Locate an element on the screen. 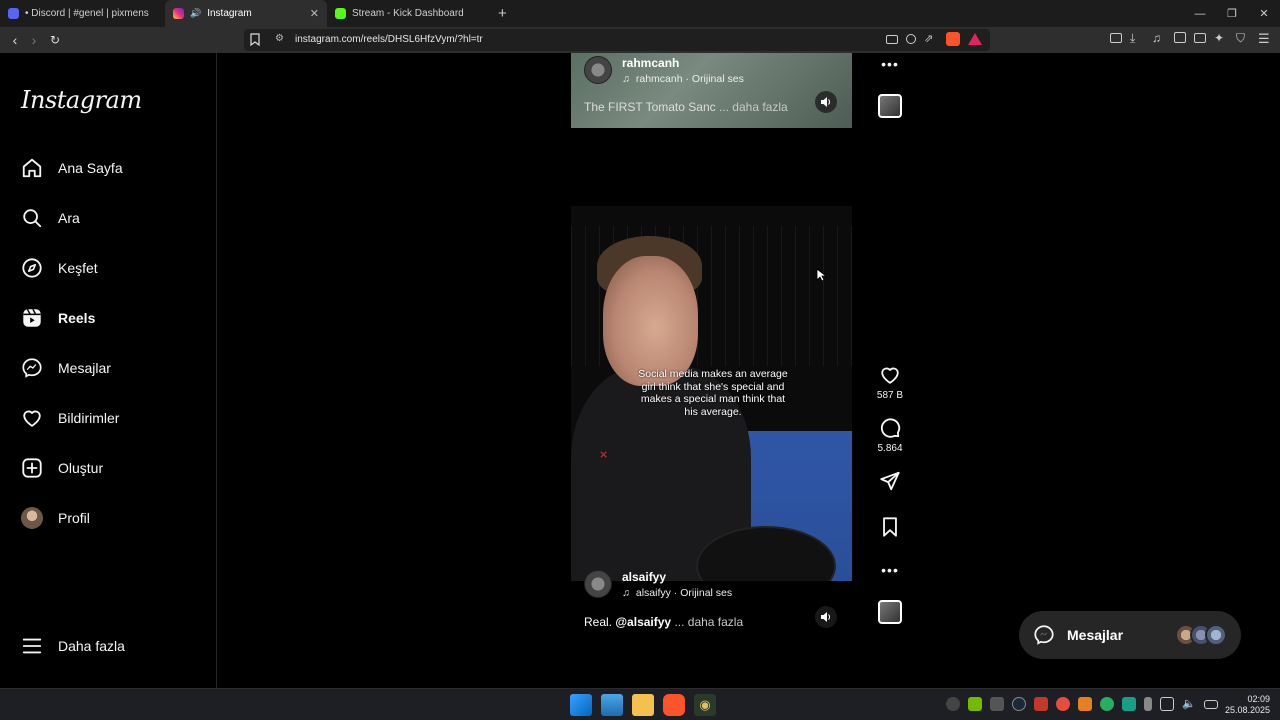 The height and width of the screenshot is (720, 1280). caption-mention: @alsaifyy is located at coordinates (643, 622).